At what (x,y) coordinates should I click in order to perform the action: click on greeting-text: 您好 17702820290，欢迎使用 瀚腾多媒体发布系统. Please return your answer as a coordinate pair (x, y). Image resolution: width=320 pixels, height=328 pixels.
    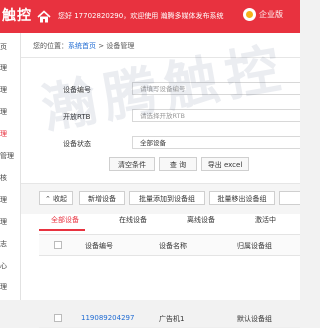
    Looking at the image, I should click on (141, 16).